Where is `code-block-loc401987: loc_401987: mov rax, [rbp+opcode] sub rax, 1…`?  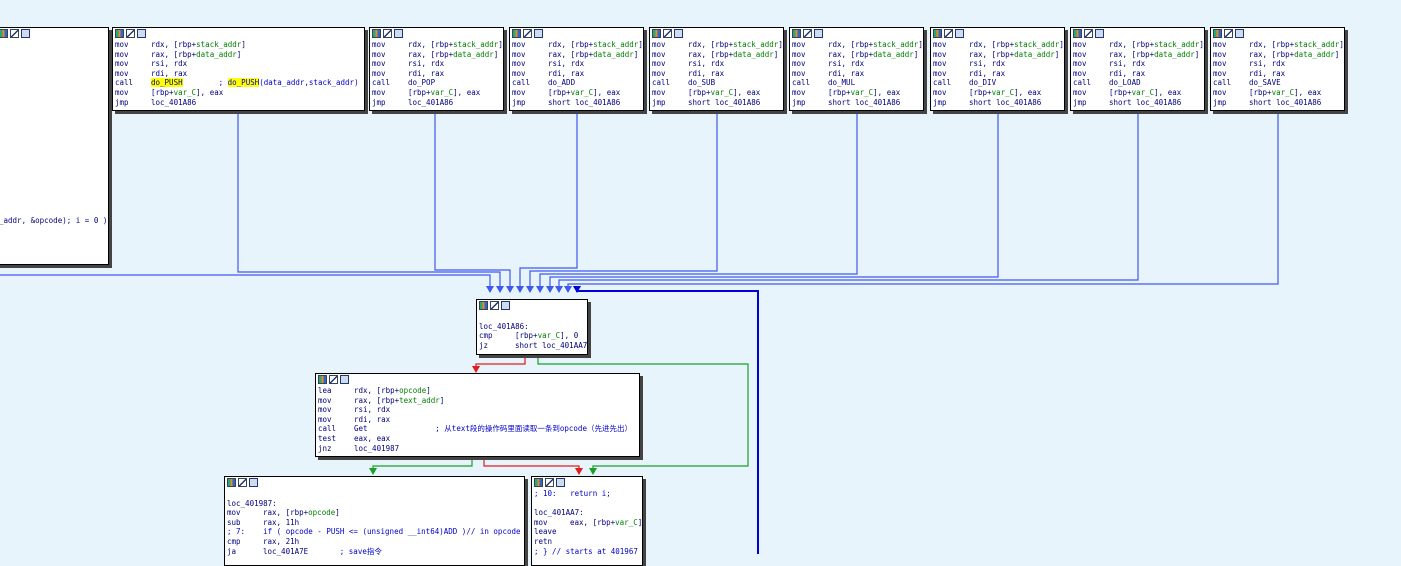 code-block-loc401987: loc_401987: mov rax, [rbp+opcode] sub rax, 1… is located at coordinates (374, 521).